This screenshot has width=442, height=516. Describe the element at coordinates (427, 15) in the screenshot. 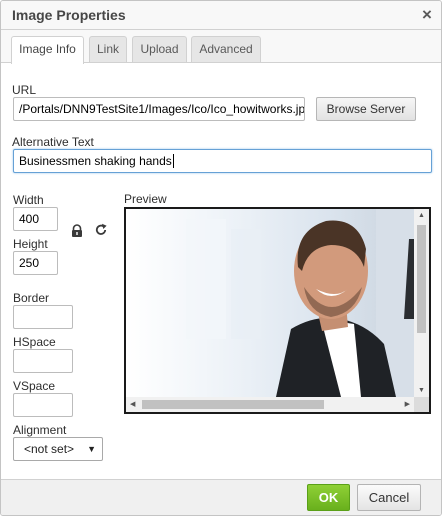

I see `close-icon: ×` at that location.